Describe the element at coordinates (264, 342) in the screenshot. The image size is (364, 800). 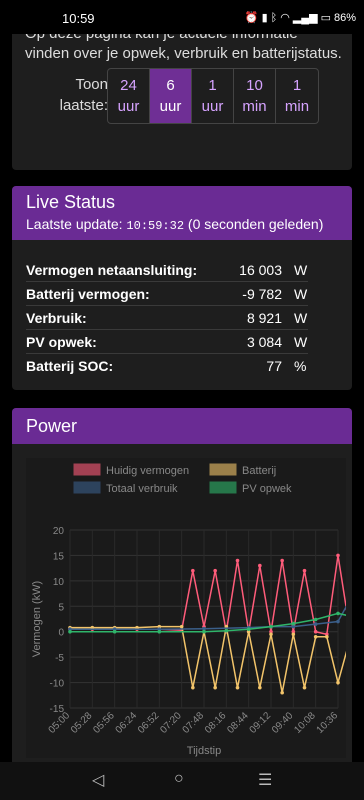
I see `status-value: 3 084` at that location.